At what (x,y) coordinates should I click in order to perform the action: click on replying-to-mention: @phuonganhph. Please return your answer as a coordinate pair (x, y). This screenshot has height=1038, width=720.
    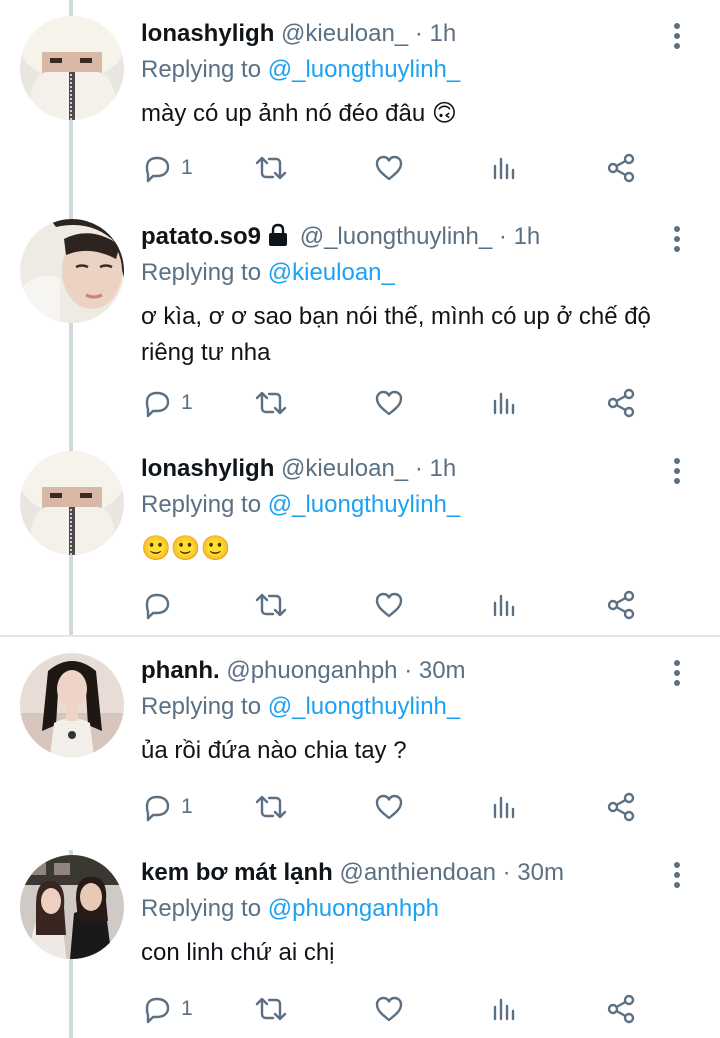
    Looking at the image, I should click on (353, 908).